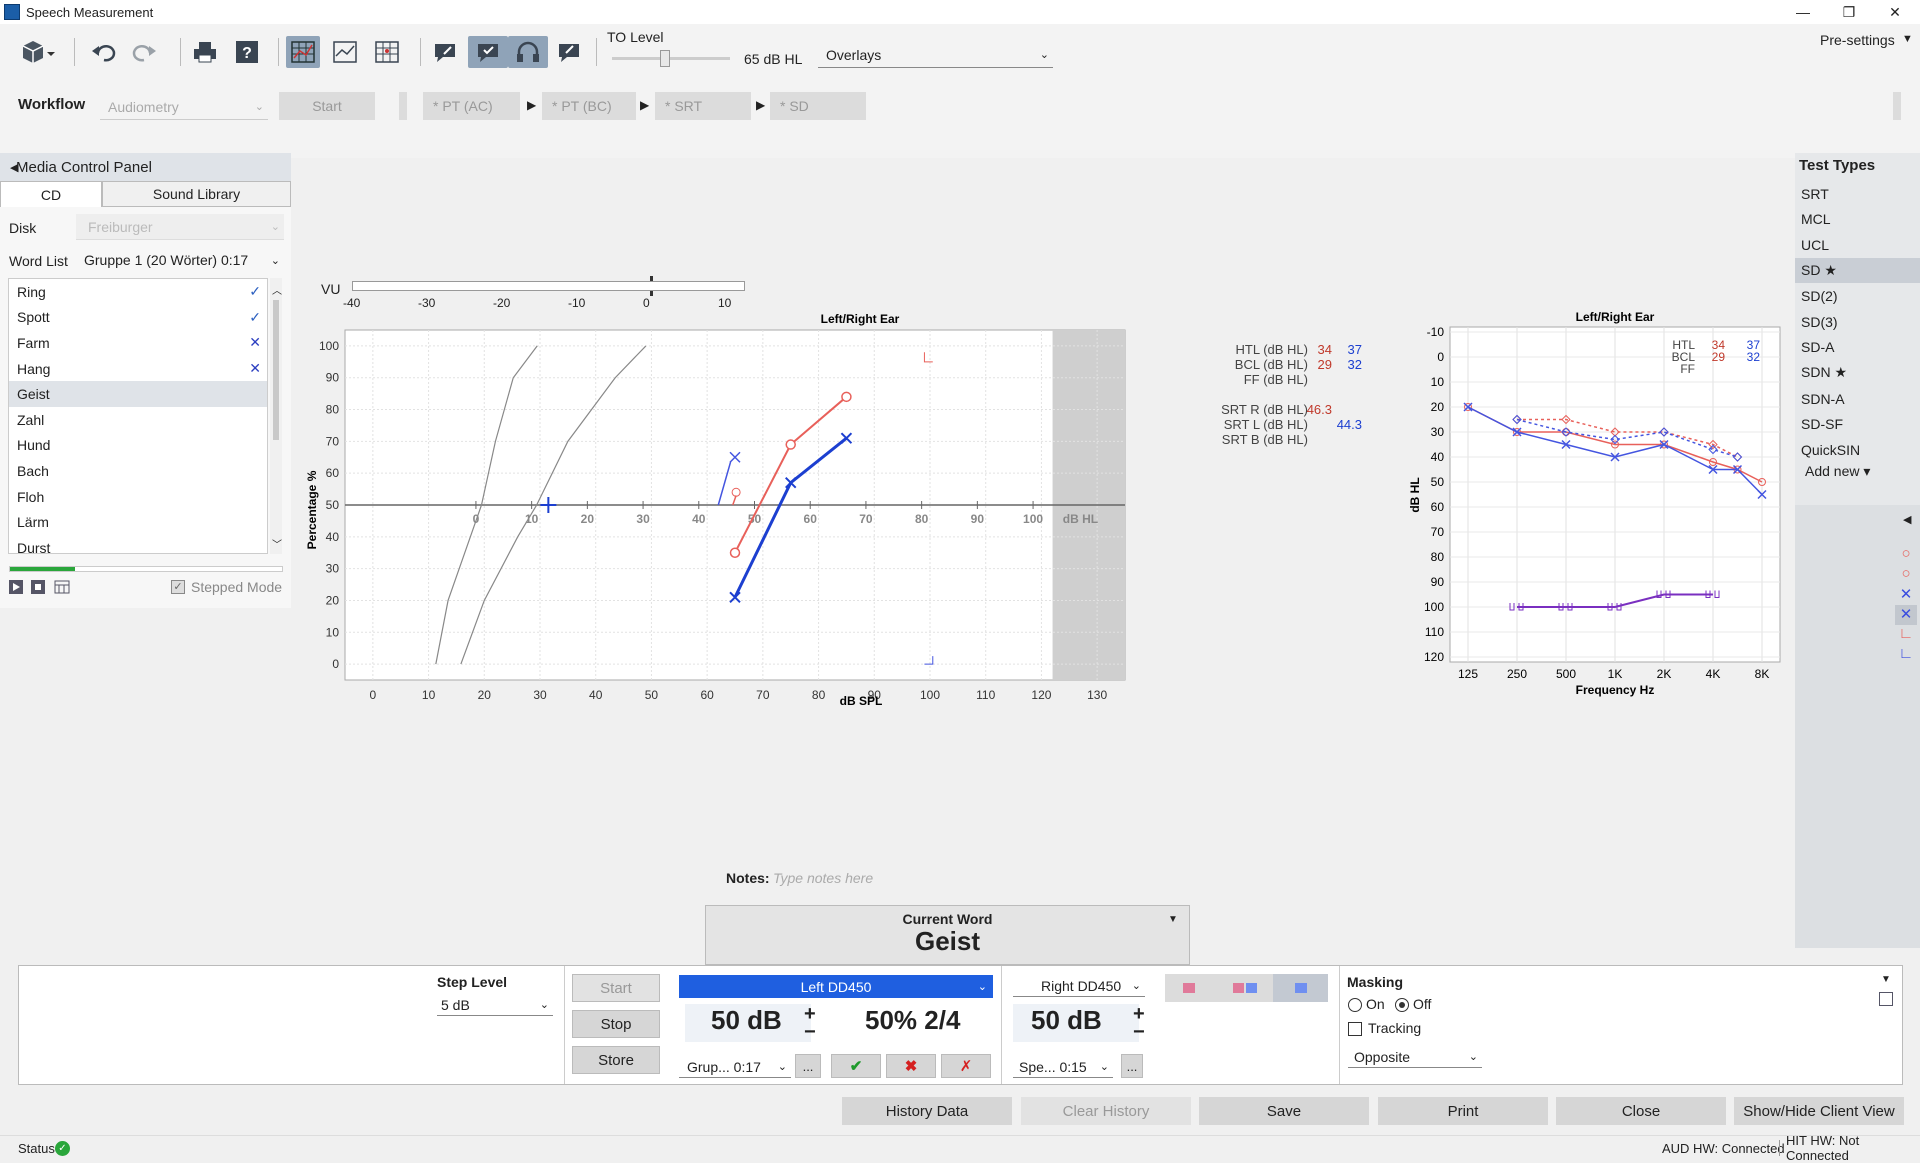  What do you see at coordinates (277, 289) in the screenshot?
I see `scroll-up-icon: ︿` at bounding box center [277, 289].